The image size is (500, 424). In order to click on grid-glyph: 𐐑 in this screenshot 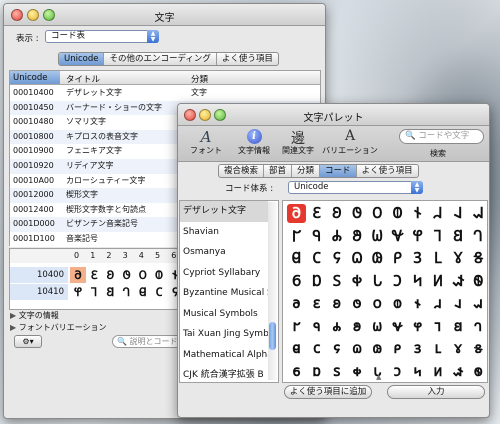, I will do `click(94, 292)`.